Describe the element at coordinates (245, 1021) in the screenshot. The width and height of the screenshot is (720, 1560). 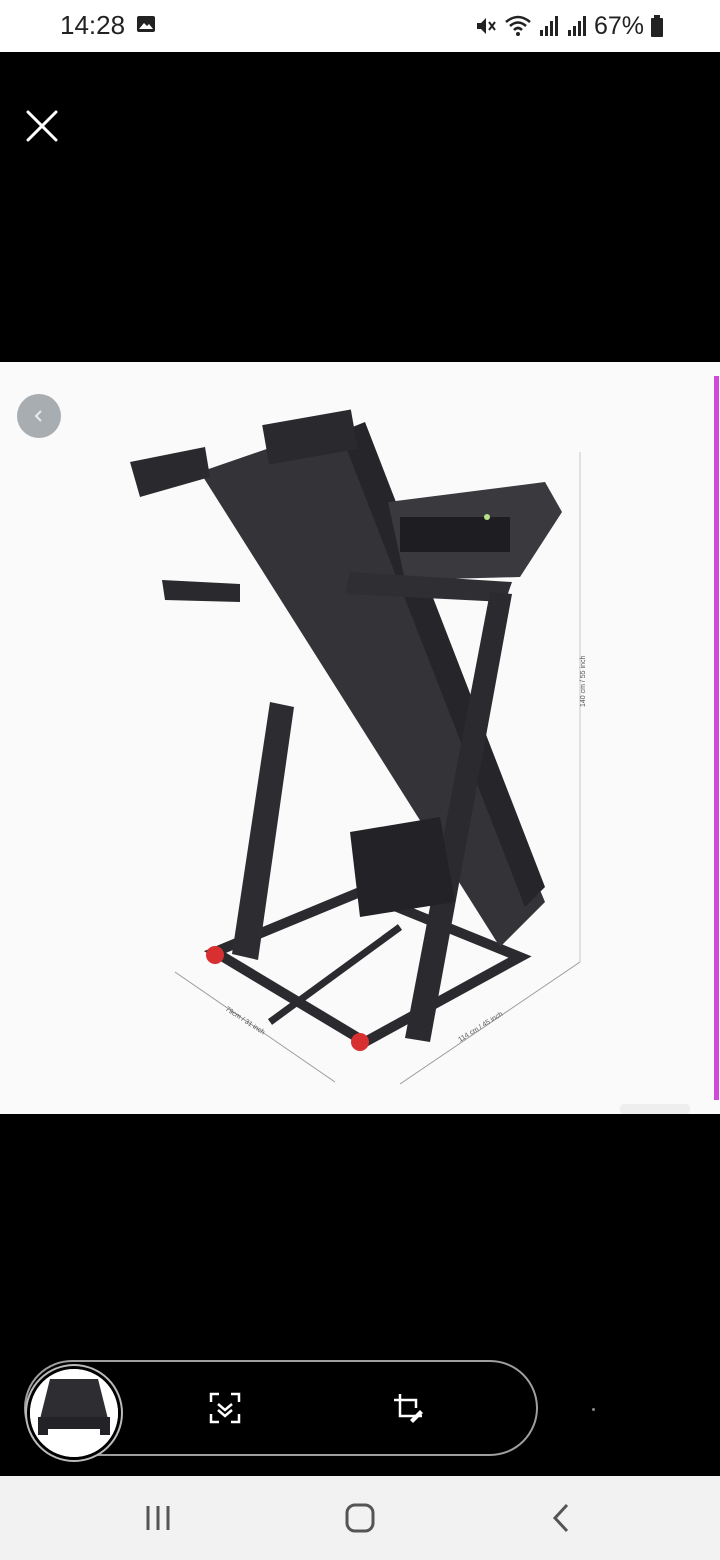
I see `width-label: 79cm / 31 inch` at that location.